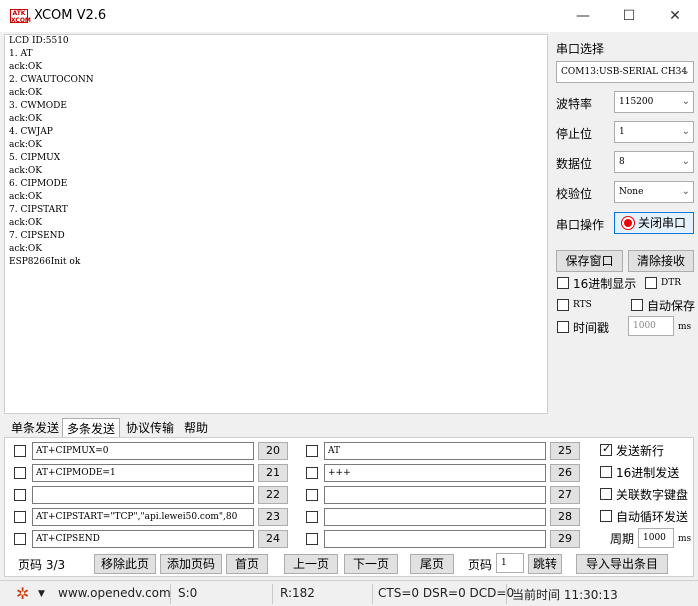 The image size is (698, 606). Describe the element at coordinates (565, 539) in the screenshot. I see `command-send-button: 29` at that location.